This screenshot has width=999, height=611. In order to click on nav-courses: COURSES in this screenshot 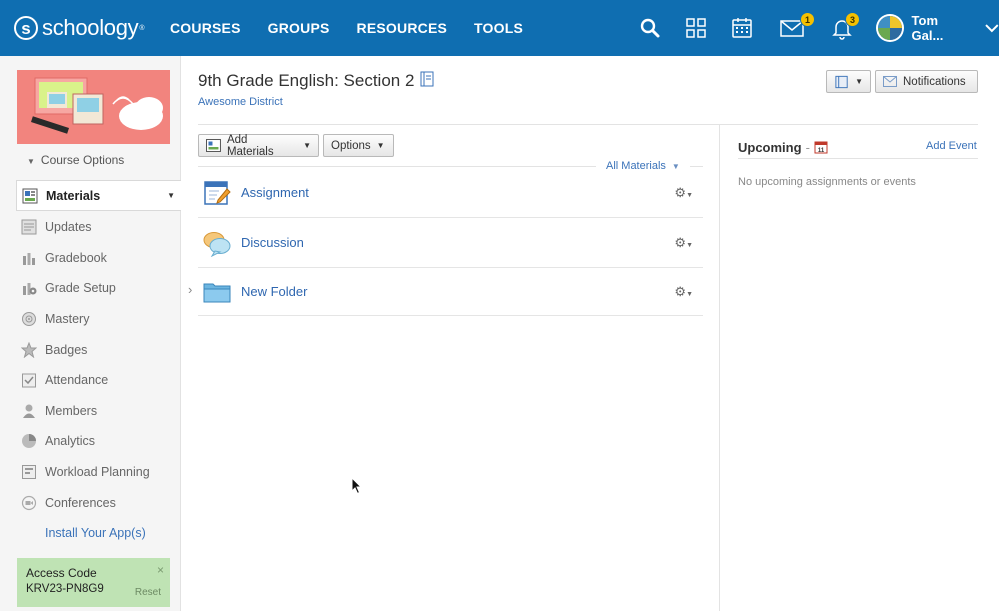, I will do `click(205, 28)`.